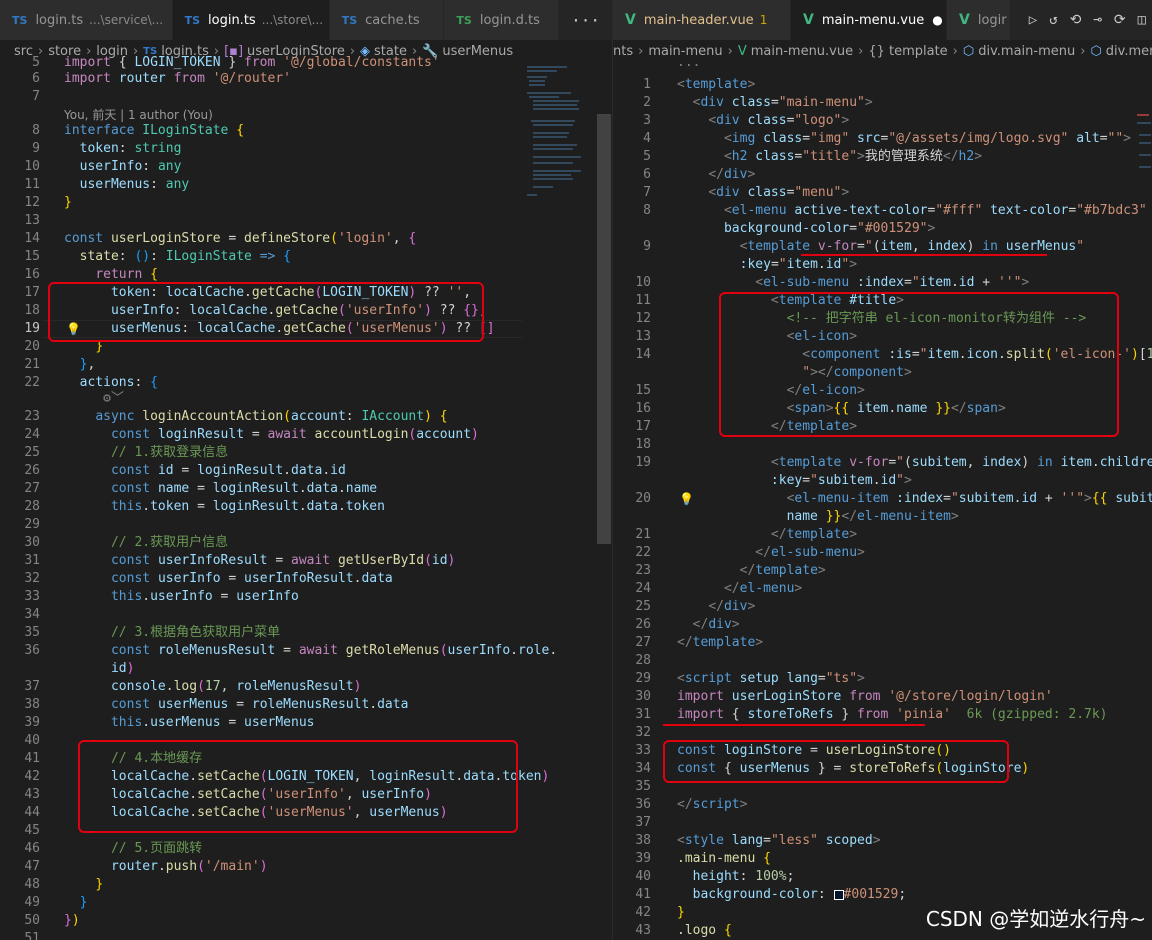 The width and height of the screenshot is (1152, 940). What do you see at coordinates (387, 20) in the screenshot?
I see `tab-cache-ts: TS cache.ts` at bounding box center [387, 20].